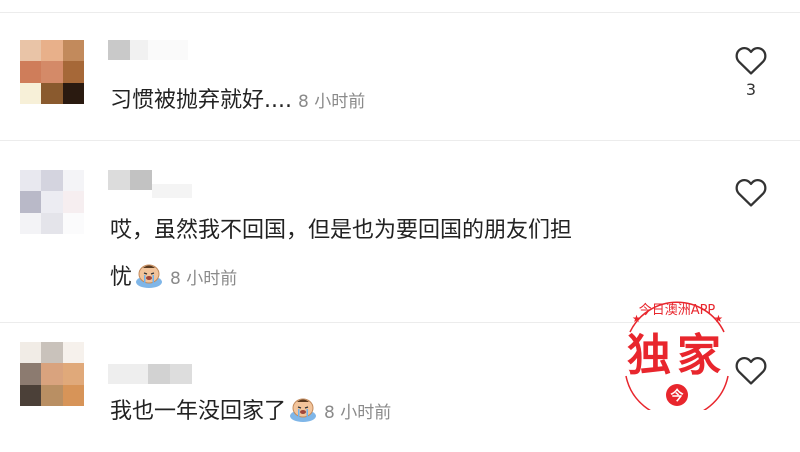 The height and width of the screenshot is (452, 800). Describe the element at coordinates (121, 277) in the screenshot. I see `comment-body-line2: 忧` at that location.